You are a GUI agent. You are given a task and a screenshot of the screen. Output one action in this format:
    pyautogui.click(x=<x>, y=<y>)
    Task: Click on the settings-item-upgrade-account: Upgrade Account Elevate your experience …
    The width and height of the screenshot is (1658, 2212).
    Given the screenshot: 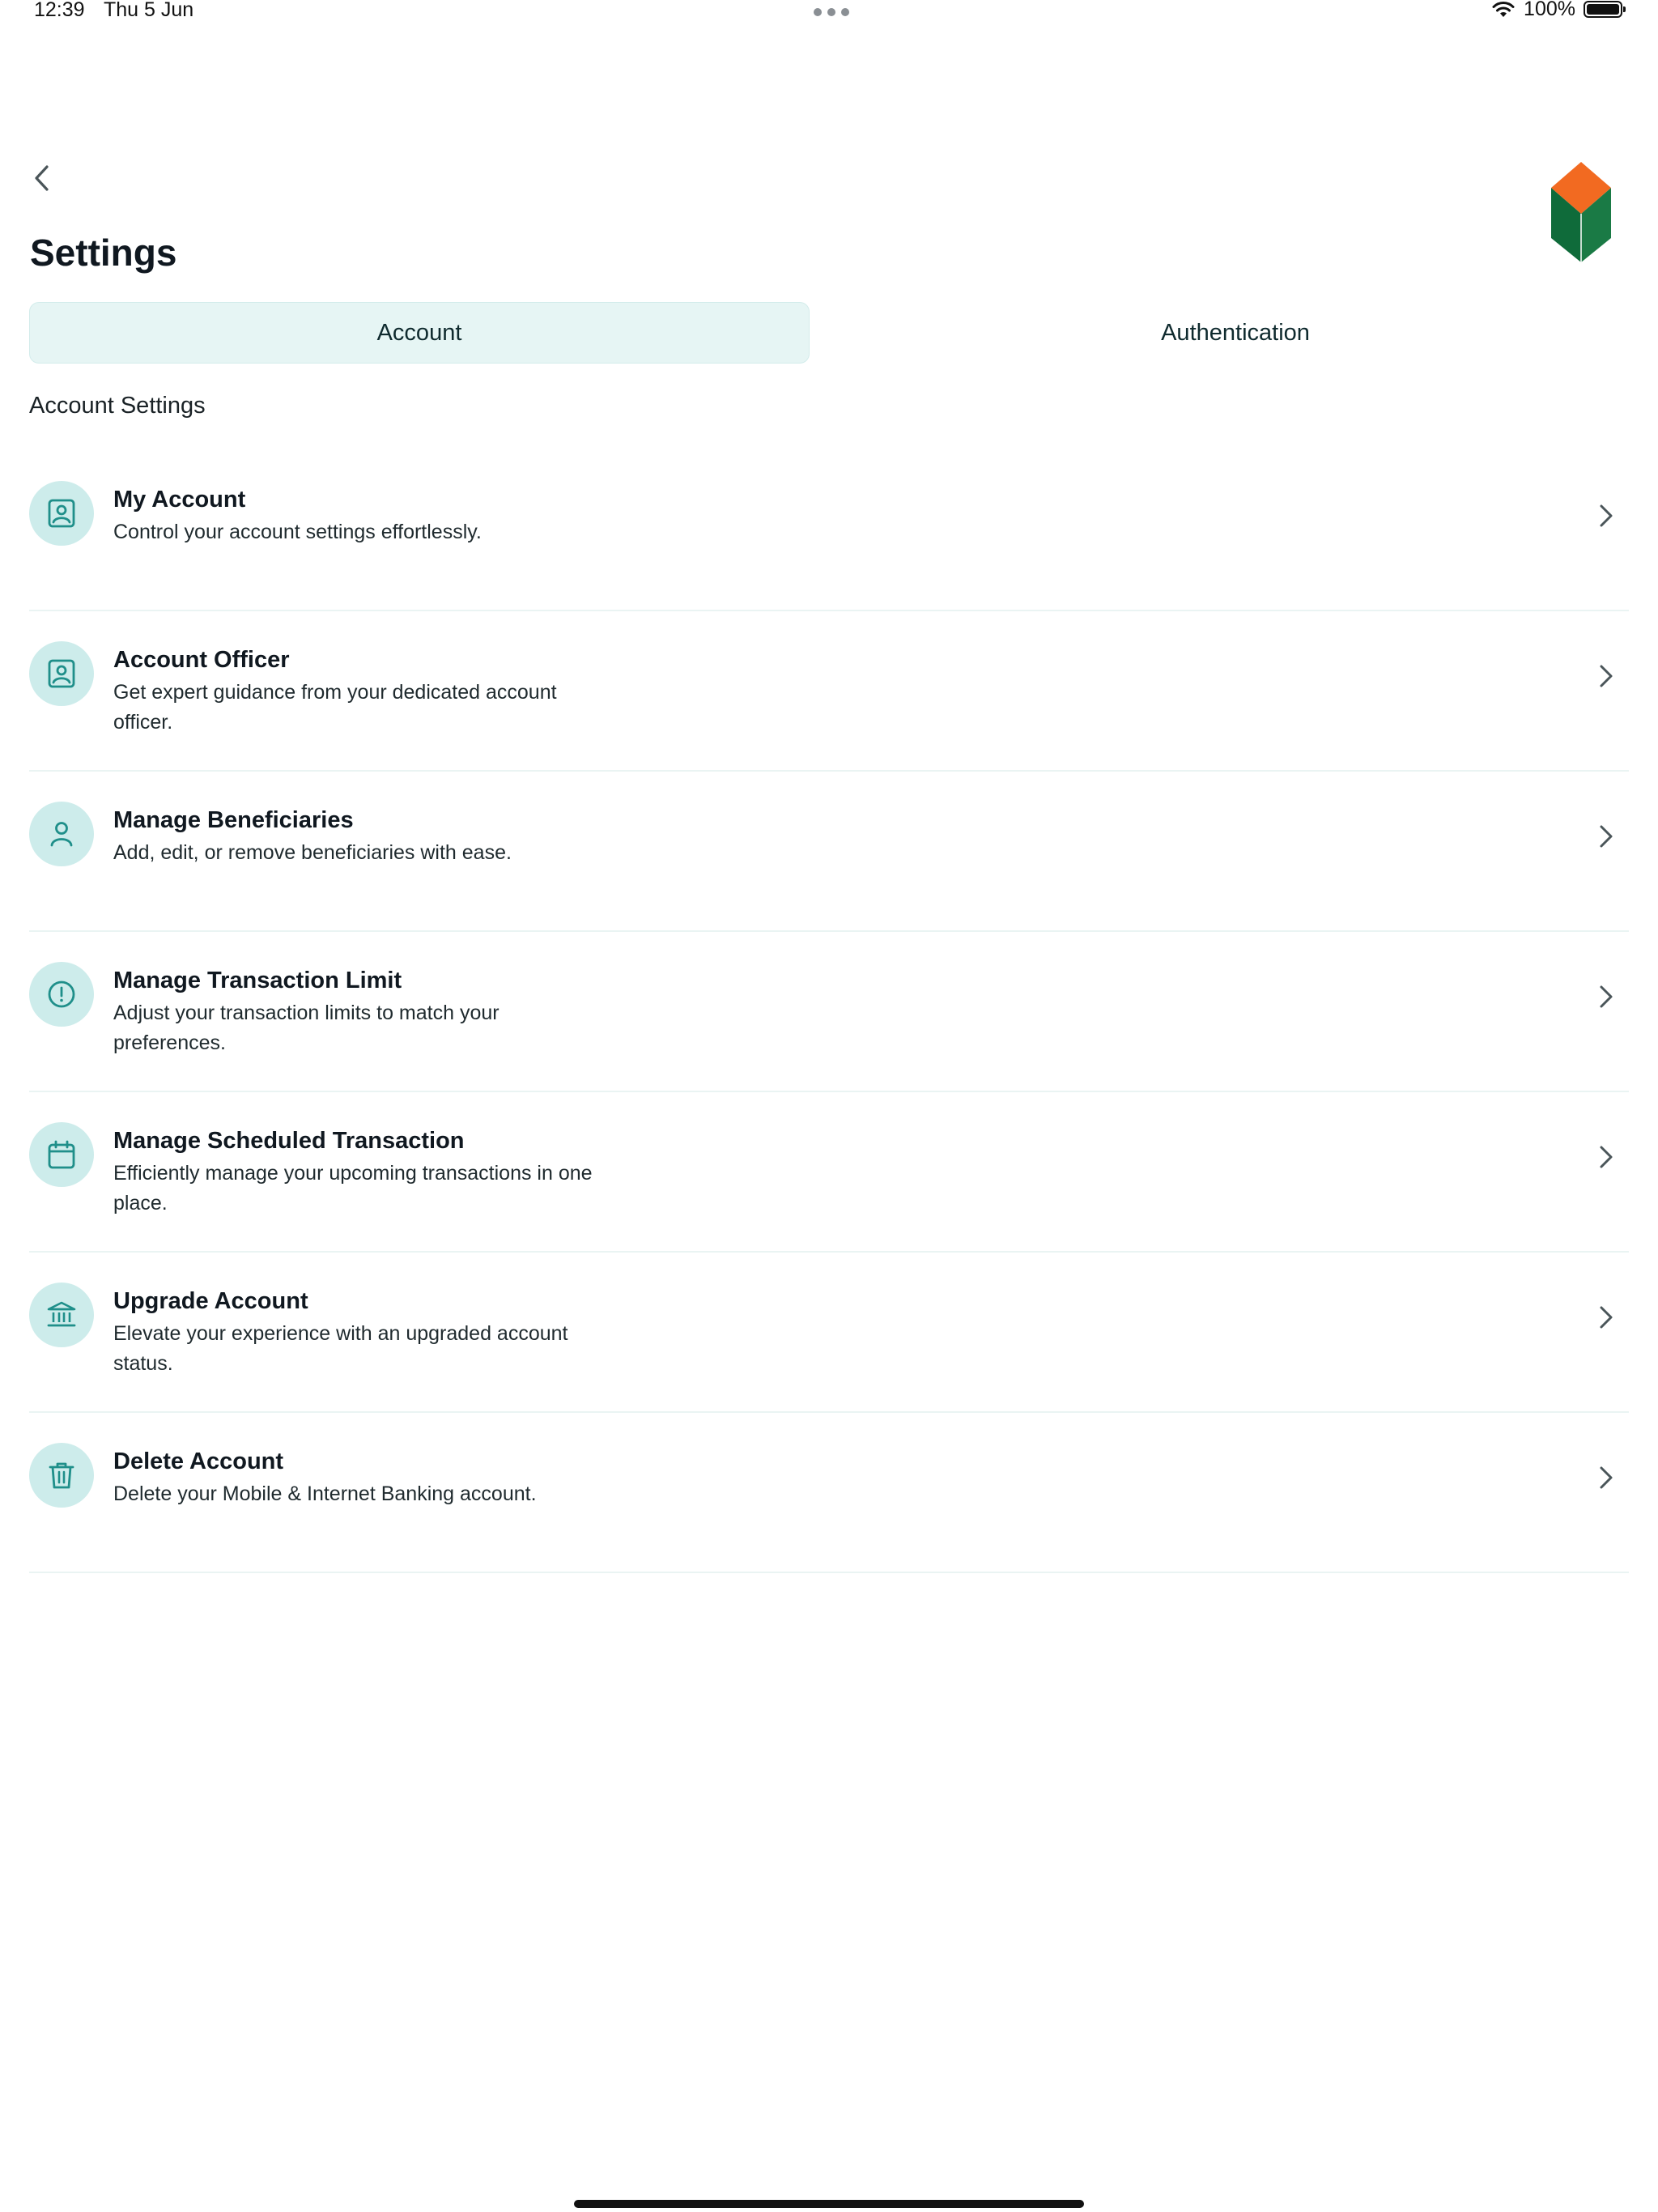 What is the action you would take?
    pyautogui.click(x=829, y=1333)
    